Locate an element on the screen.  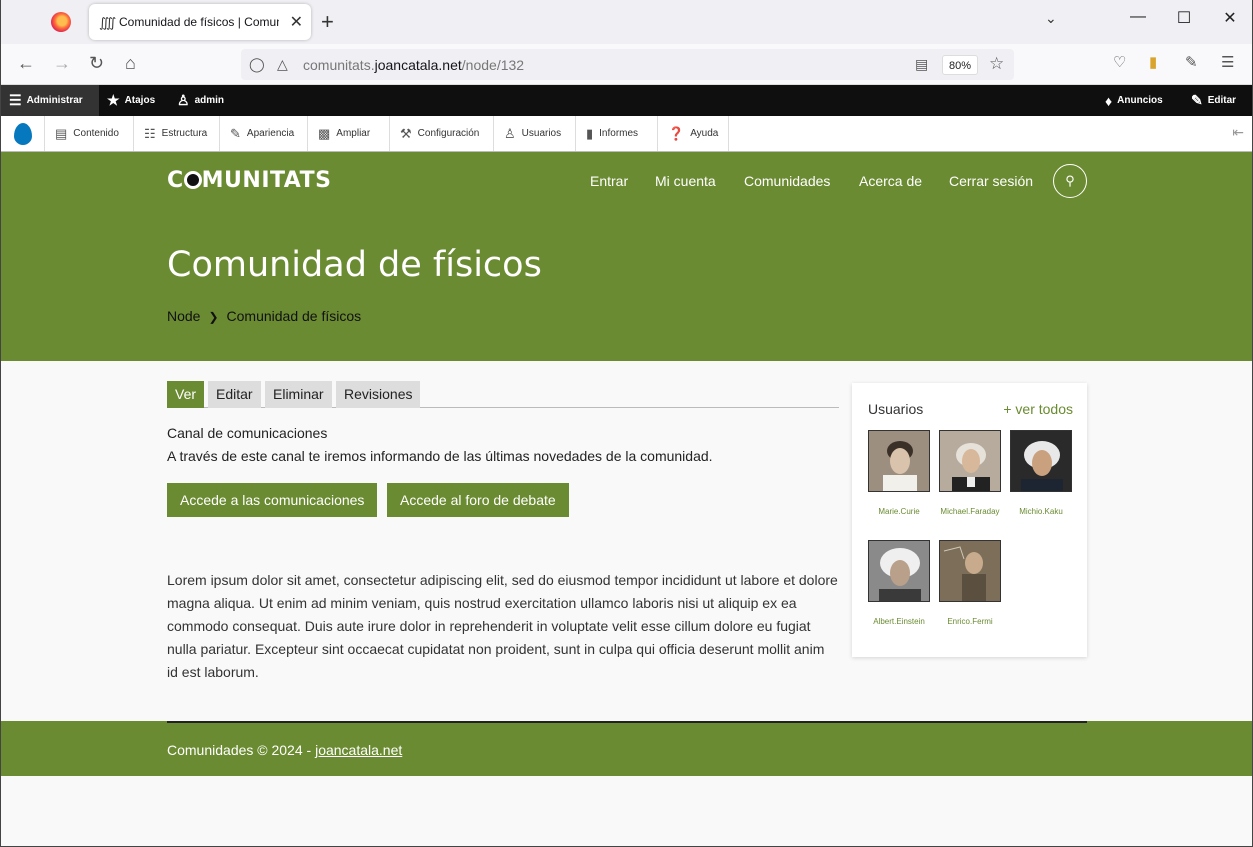
admin-edit-button: ✎ Editar is located at coordinates (1213, 100).